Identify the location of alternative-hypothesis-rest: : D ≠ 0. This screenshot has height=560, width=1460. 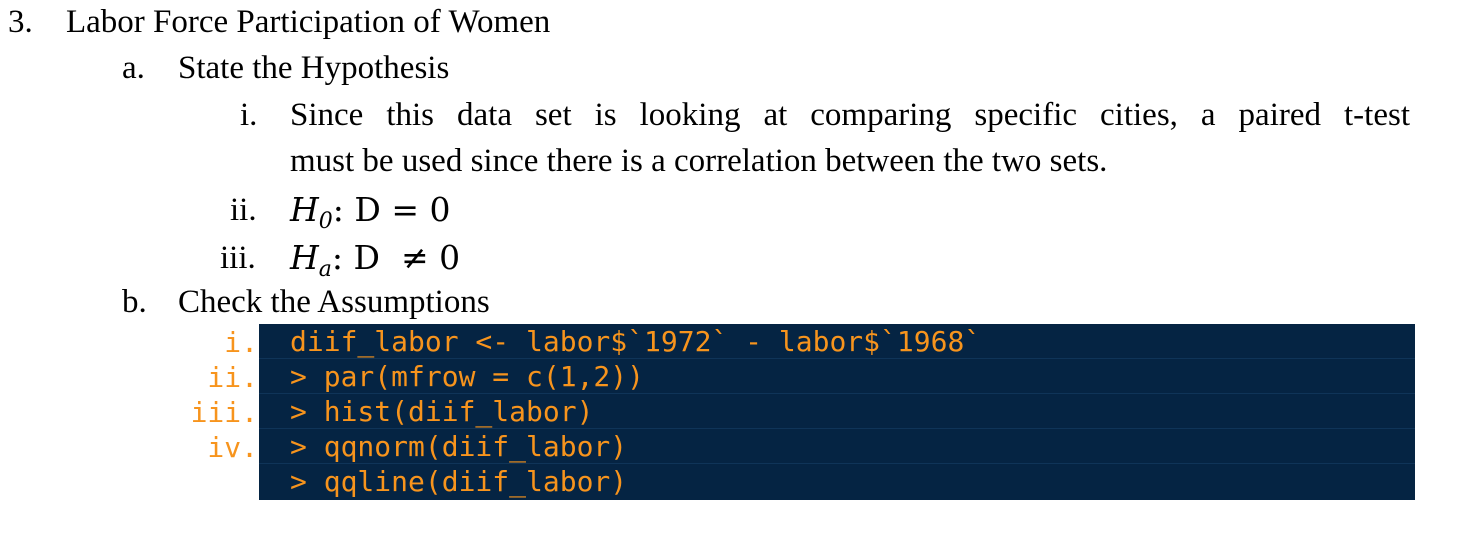
(396, 257).